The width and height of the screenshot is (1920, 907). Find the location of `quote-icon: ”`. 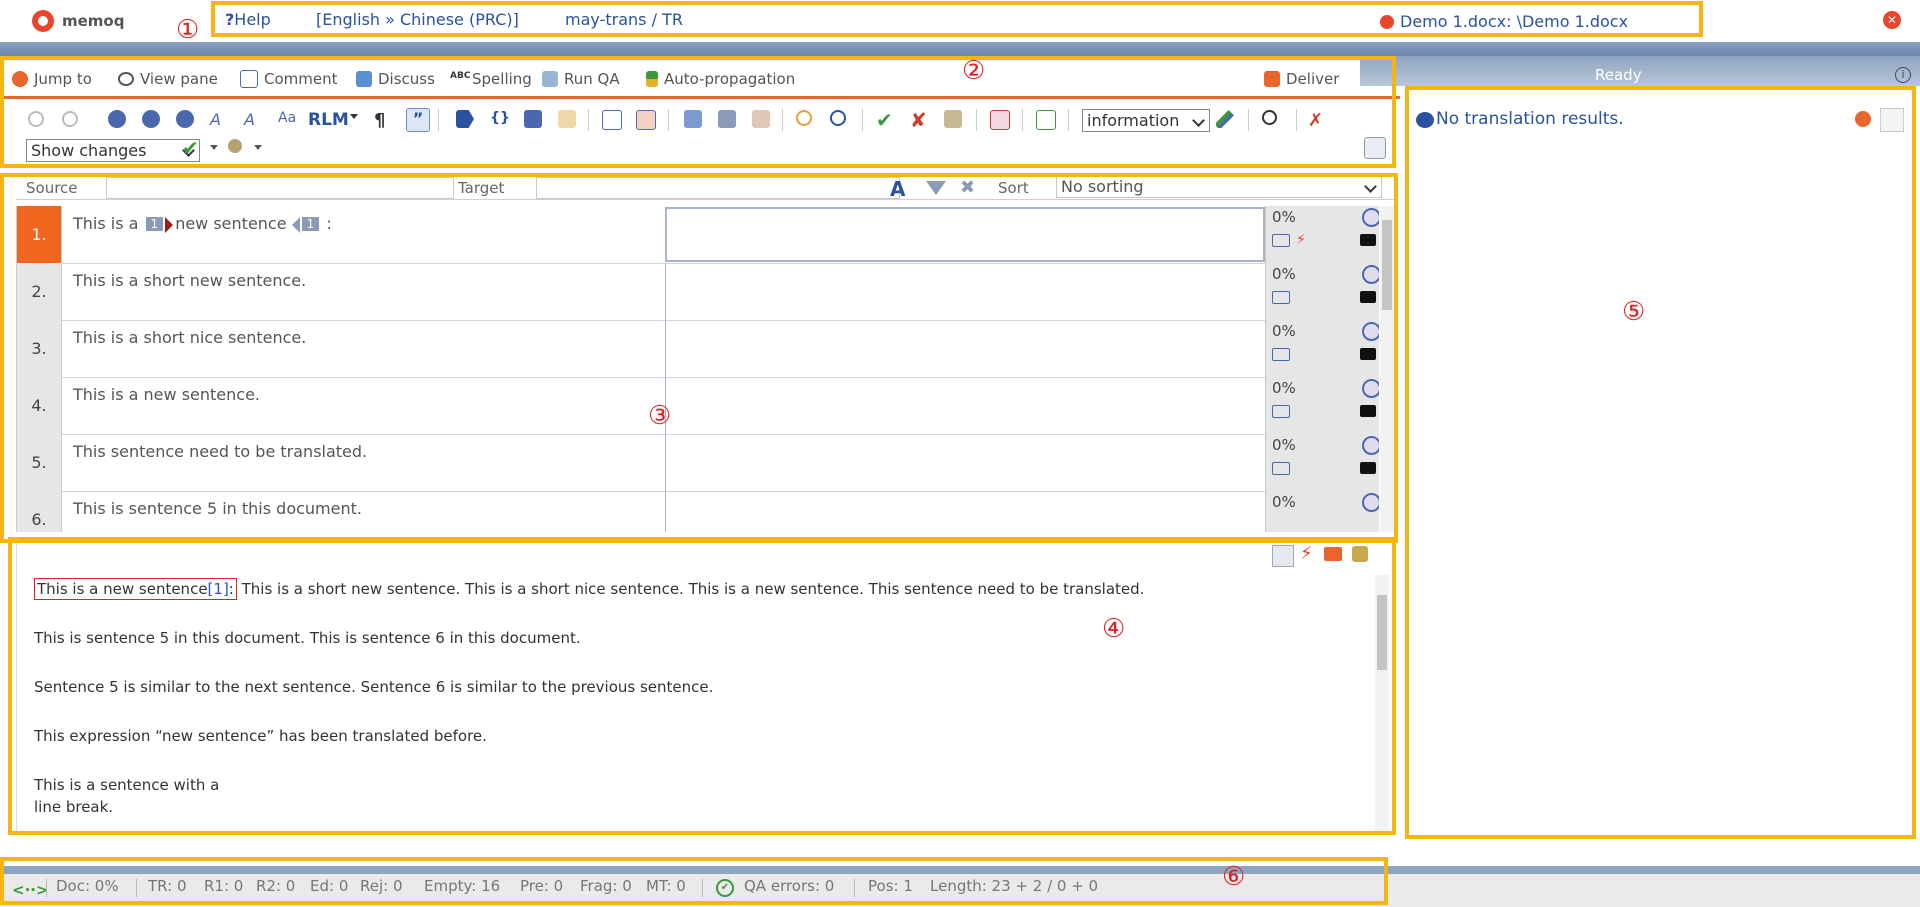

quote-icon: ” is located at coordinates (418, 120).